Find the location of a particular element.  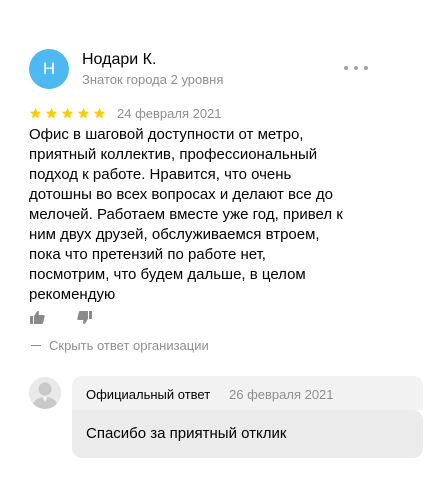

author-status: Знаток города 2 уровня is located at coordinates (153, 79).